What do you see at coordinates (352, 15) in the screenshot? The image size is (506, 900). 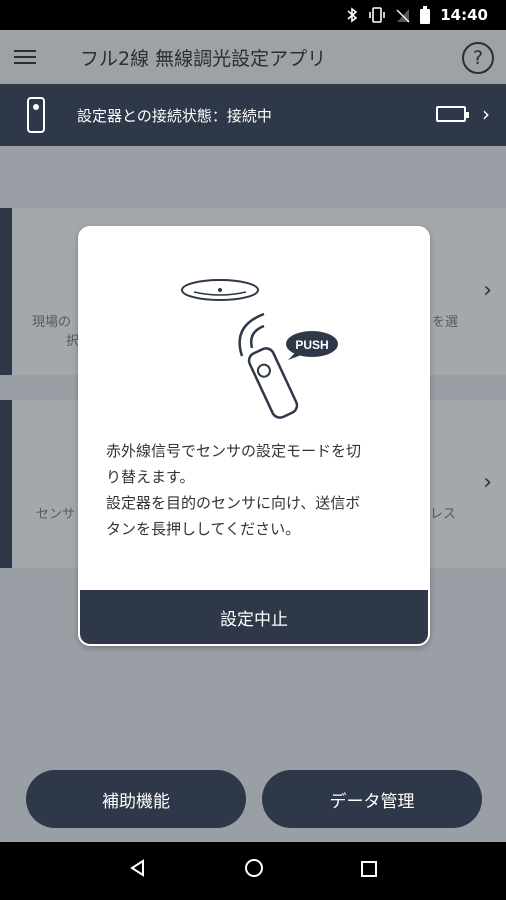 I see `bluetooth-icon` at bounding box center [352, 15].